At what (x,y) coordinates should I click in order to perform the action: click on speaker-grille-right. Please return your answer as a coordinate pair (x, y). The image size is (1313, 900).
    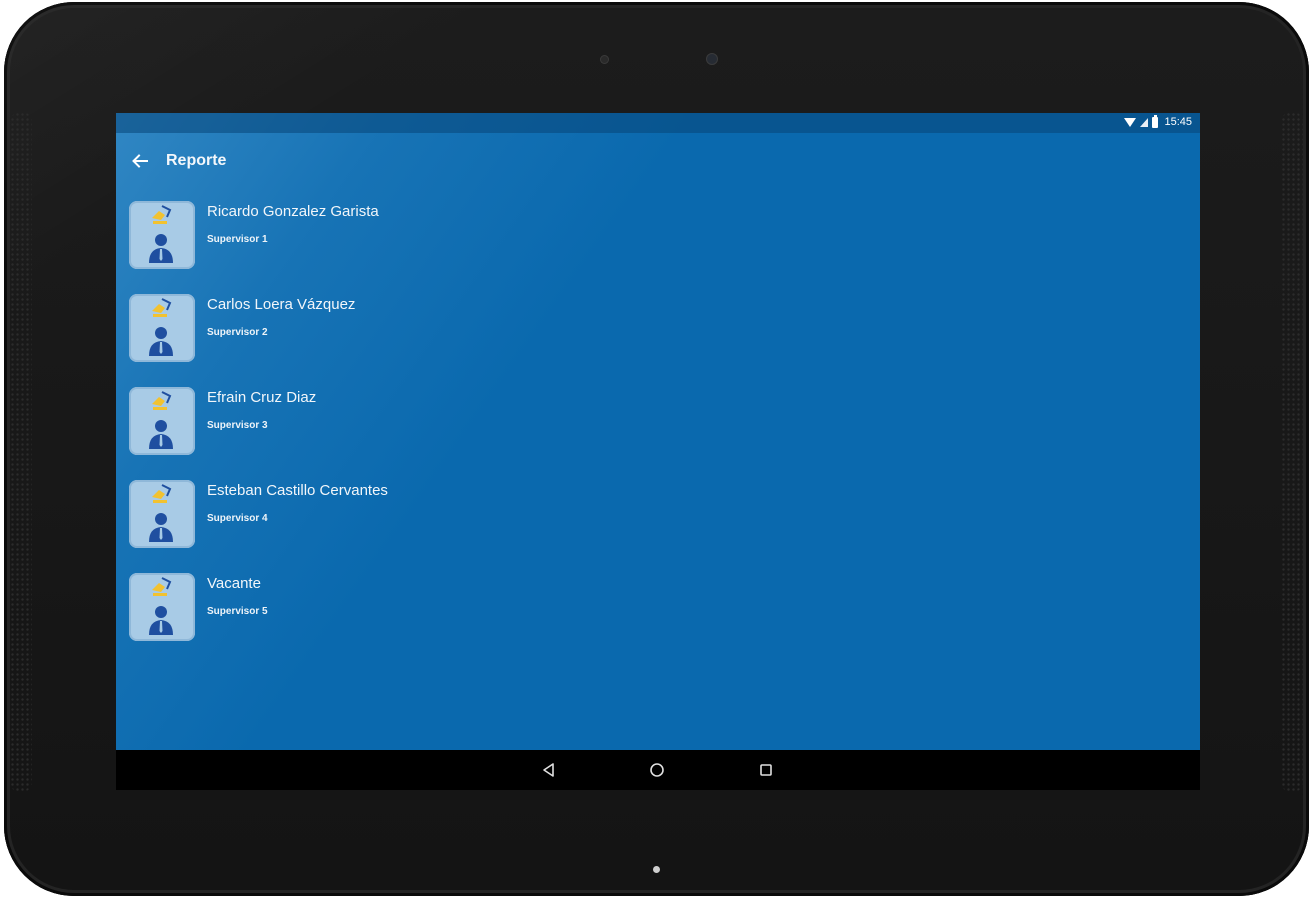
    Looking at the image, I should click on (1292, 452).